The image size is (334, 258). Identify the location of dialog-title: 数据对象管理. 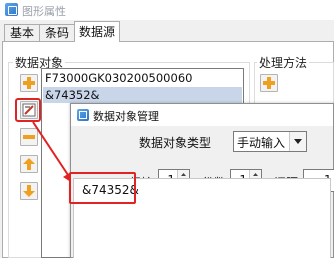
(126, 116).